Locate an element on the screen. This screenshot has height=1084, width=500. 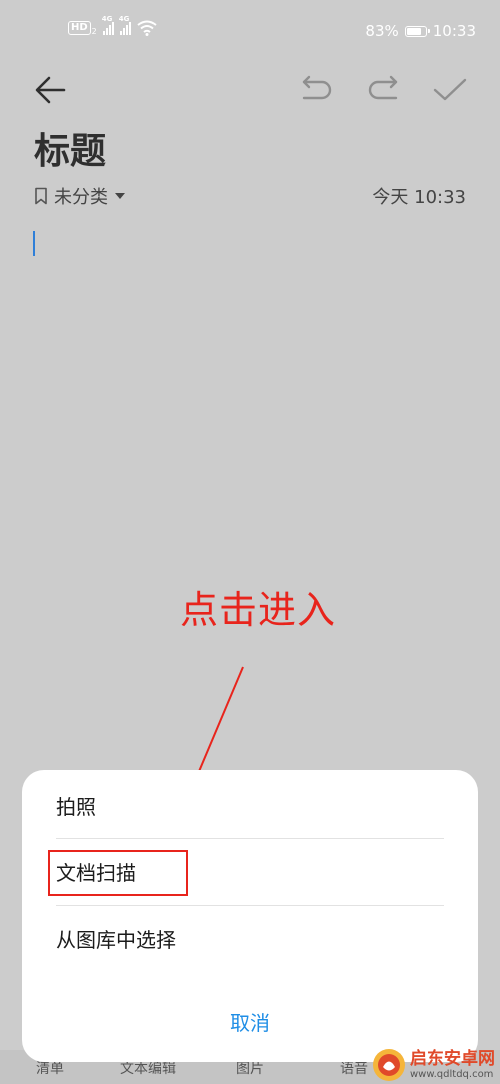
watermark: 启东安卓网 www.qdltdq.com is located at coordinates (436, 1065).